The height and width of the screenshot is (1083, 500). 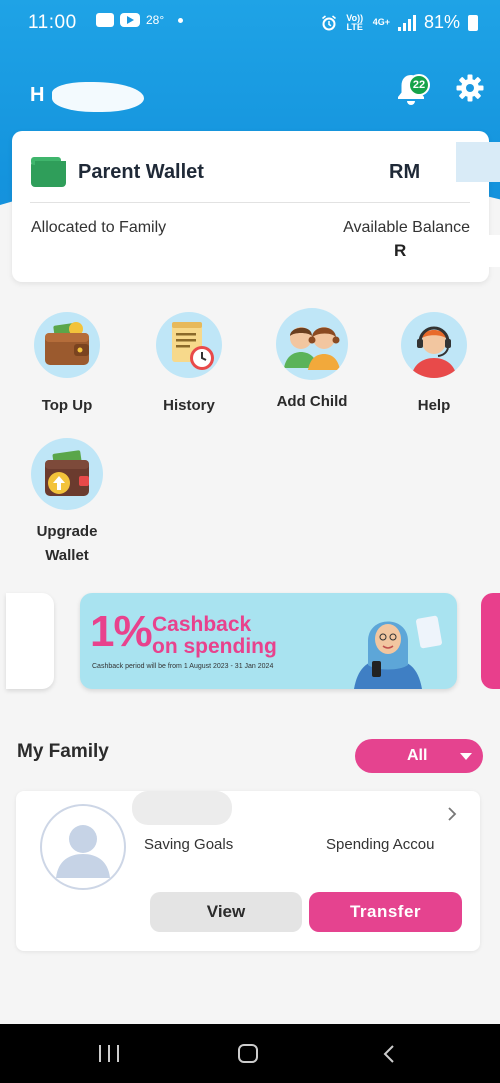 I want to click on action-history: History, so click(x=189, y=365).